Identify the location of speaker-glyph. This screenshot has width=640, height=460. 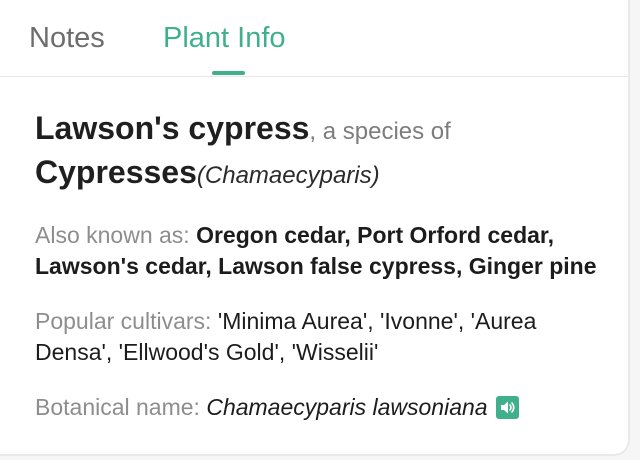
(507, 407).